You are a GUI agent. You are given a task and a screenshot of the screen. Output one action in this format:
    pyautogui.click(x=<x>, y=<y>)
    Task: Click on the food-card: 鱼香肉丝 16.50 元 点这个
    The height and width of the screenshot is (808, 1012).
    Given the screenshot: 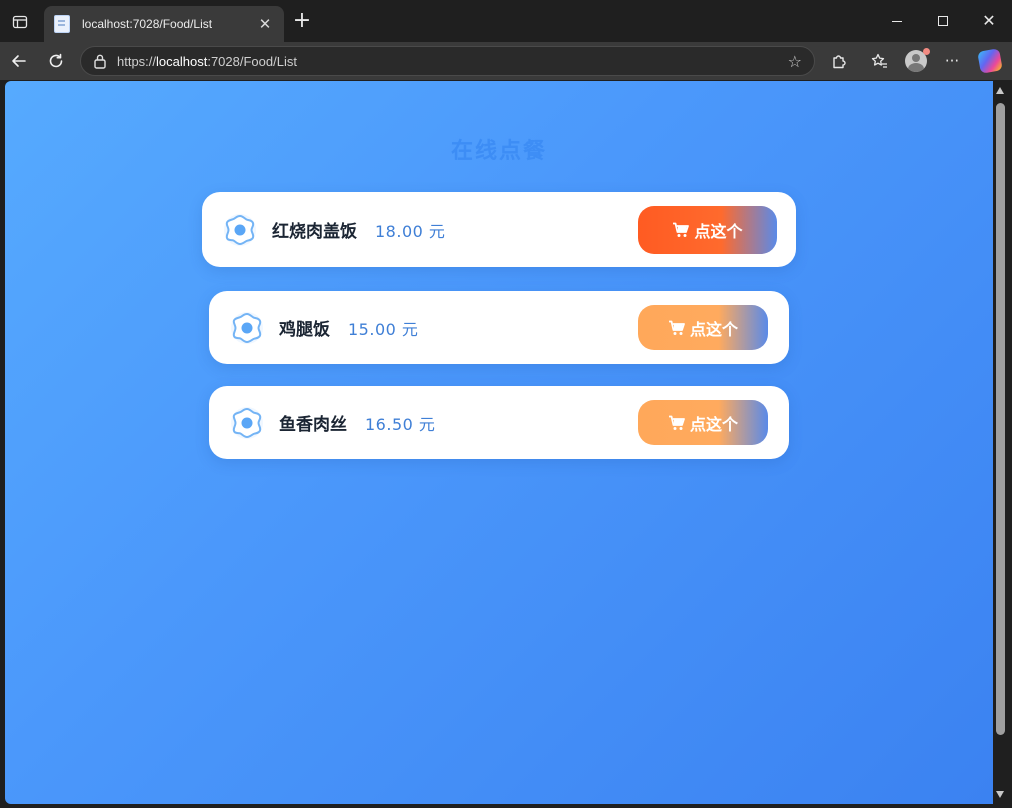 What is the action you would take?
    pyautogui.click(x=499, y=422)
    